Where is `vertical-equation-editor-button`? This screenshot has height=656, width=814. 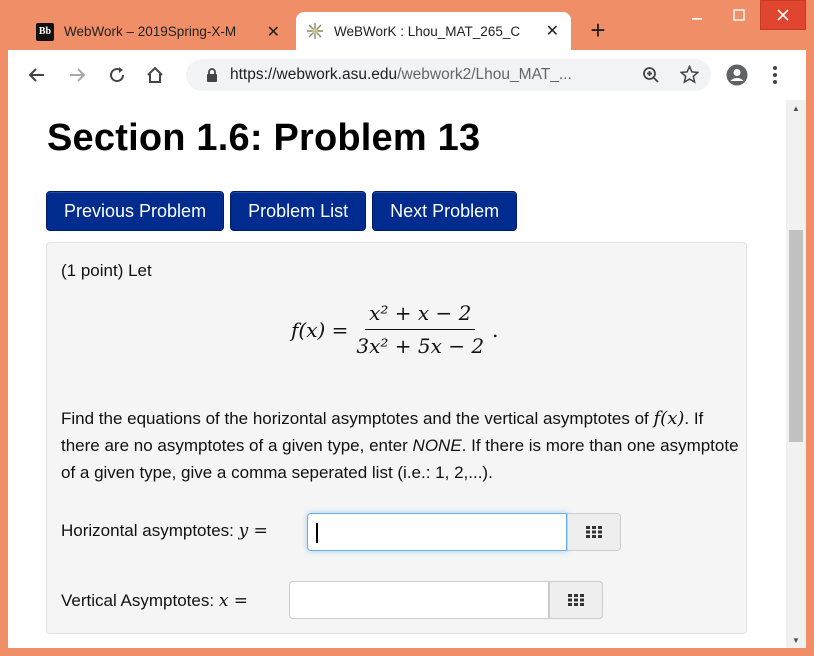 vertical-equation-editor-button is located at coordinates (576, 600).